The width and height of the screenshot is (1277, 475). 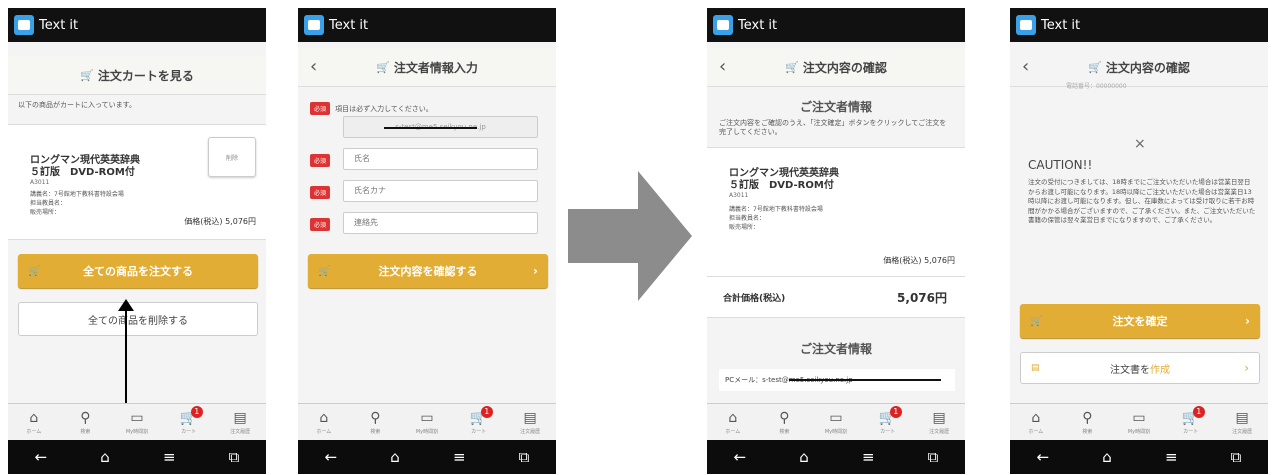 What do you see at coordinates (1140, 144) in the screenshot?
I see `close-icon: ×` at bounding box center [1140, 144].